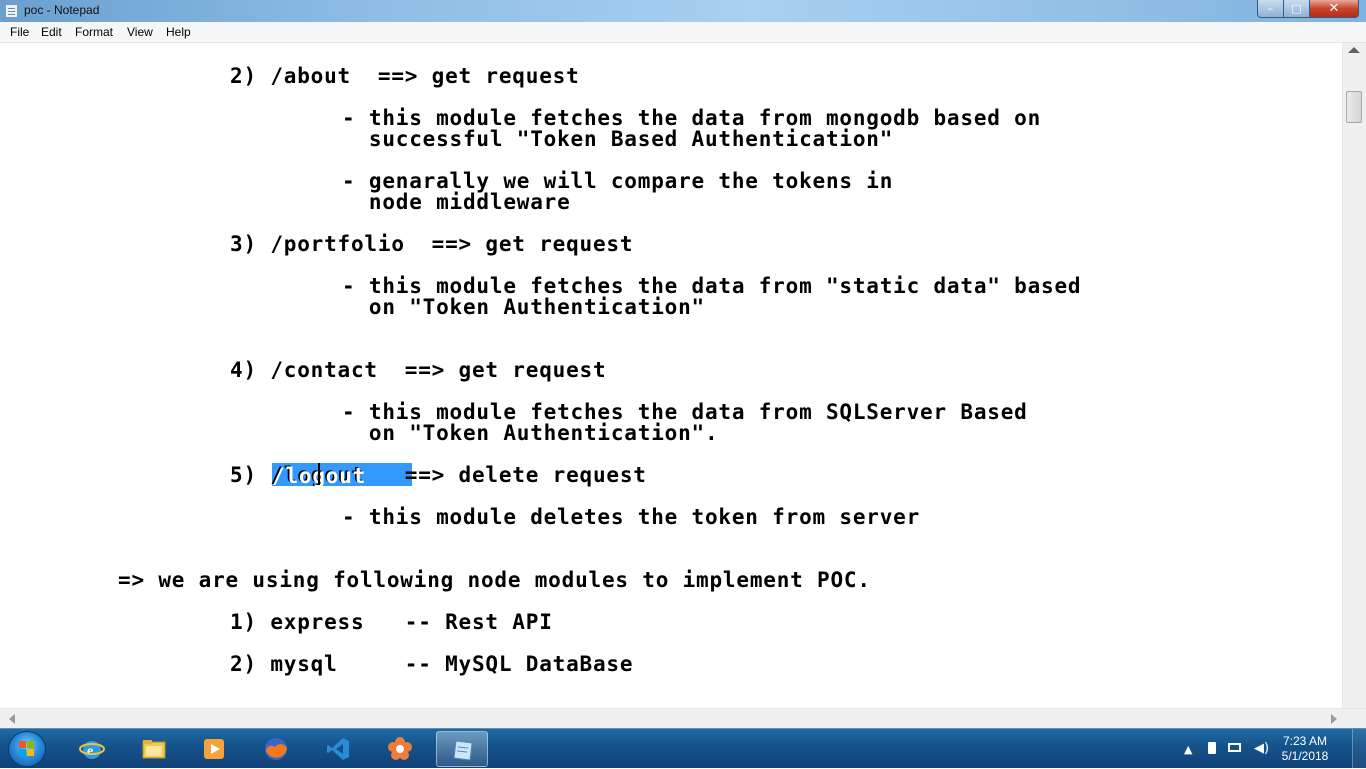  What do you see at coordinates (530, 433) in the screenshot?
I see `text-line: on "Token Authentication".` at bounding box center [530, 433].